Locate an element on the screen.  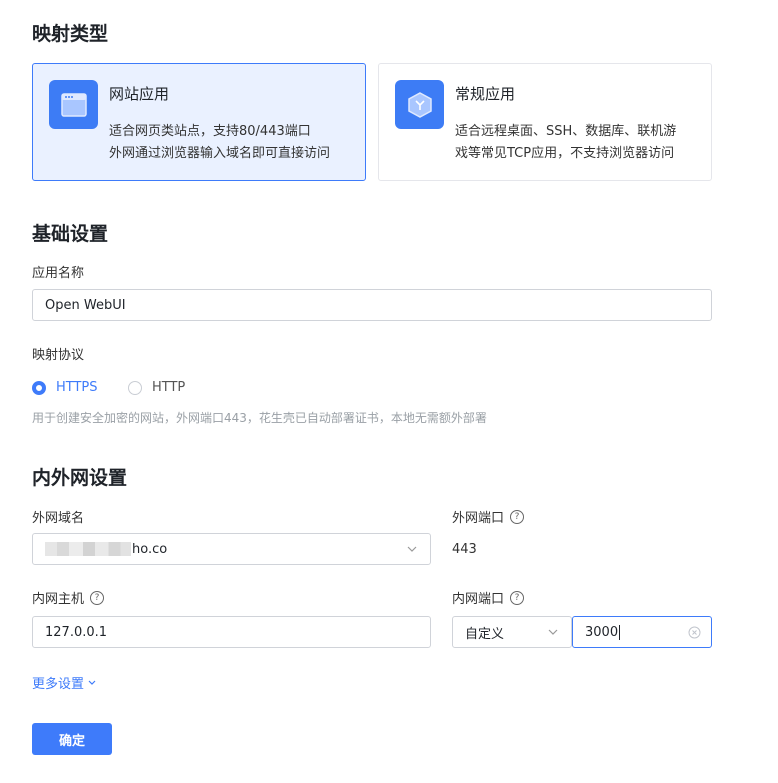
text-cursor is located at coordinates (620, 632).